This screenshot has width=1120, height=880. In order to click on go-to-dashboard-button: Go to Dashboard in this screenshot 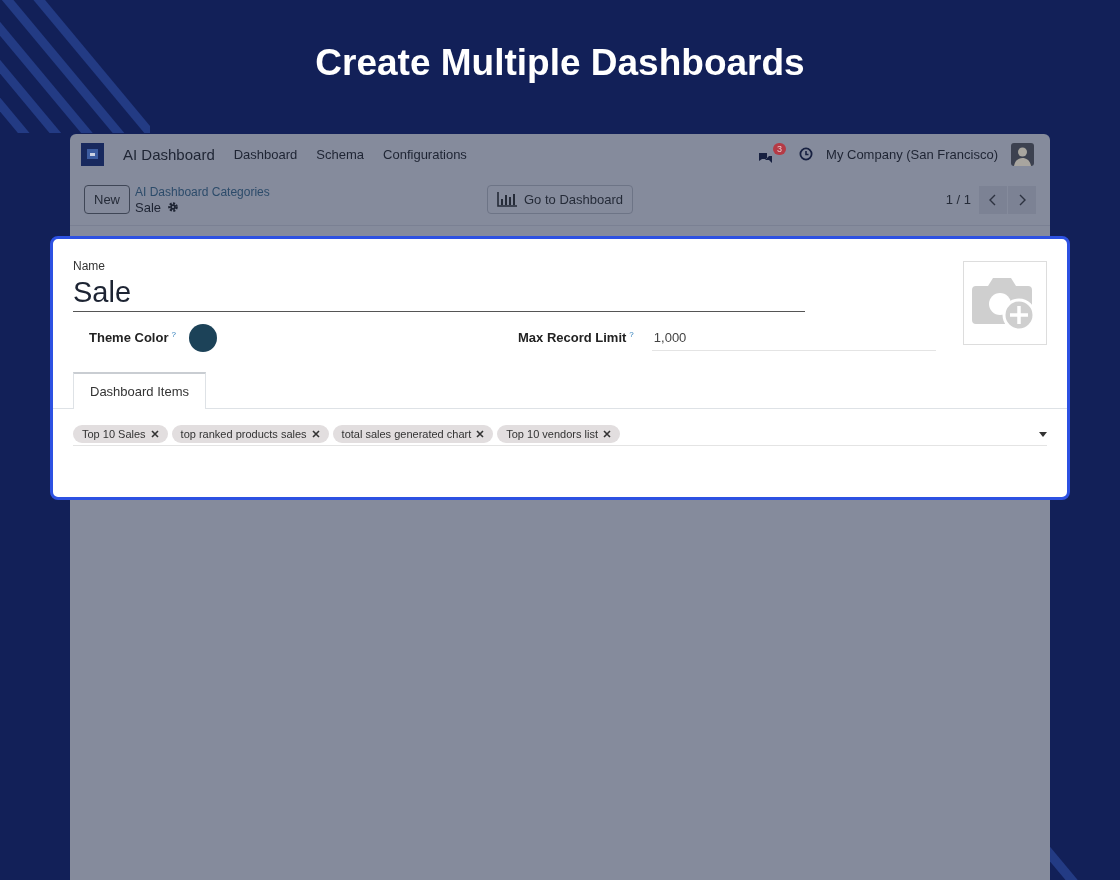, I will do `click(560, 199)`.